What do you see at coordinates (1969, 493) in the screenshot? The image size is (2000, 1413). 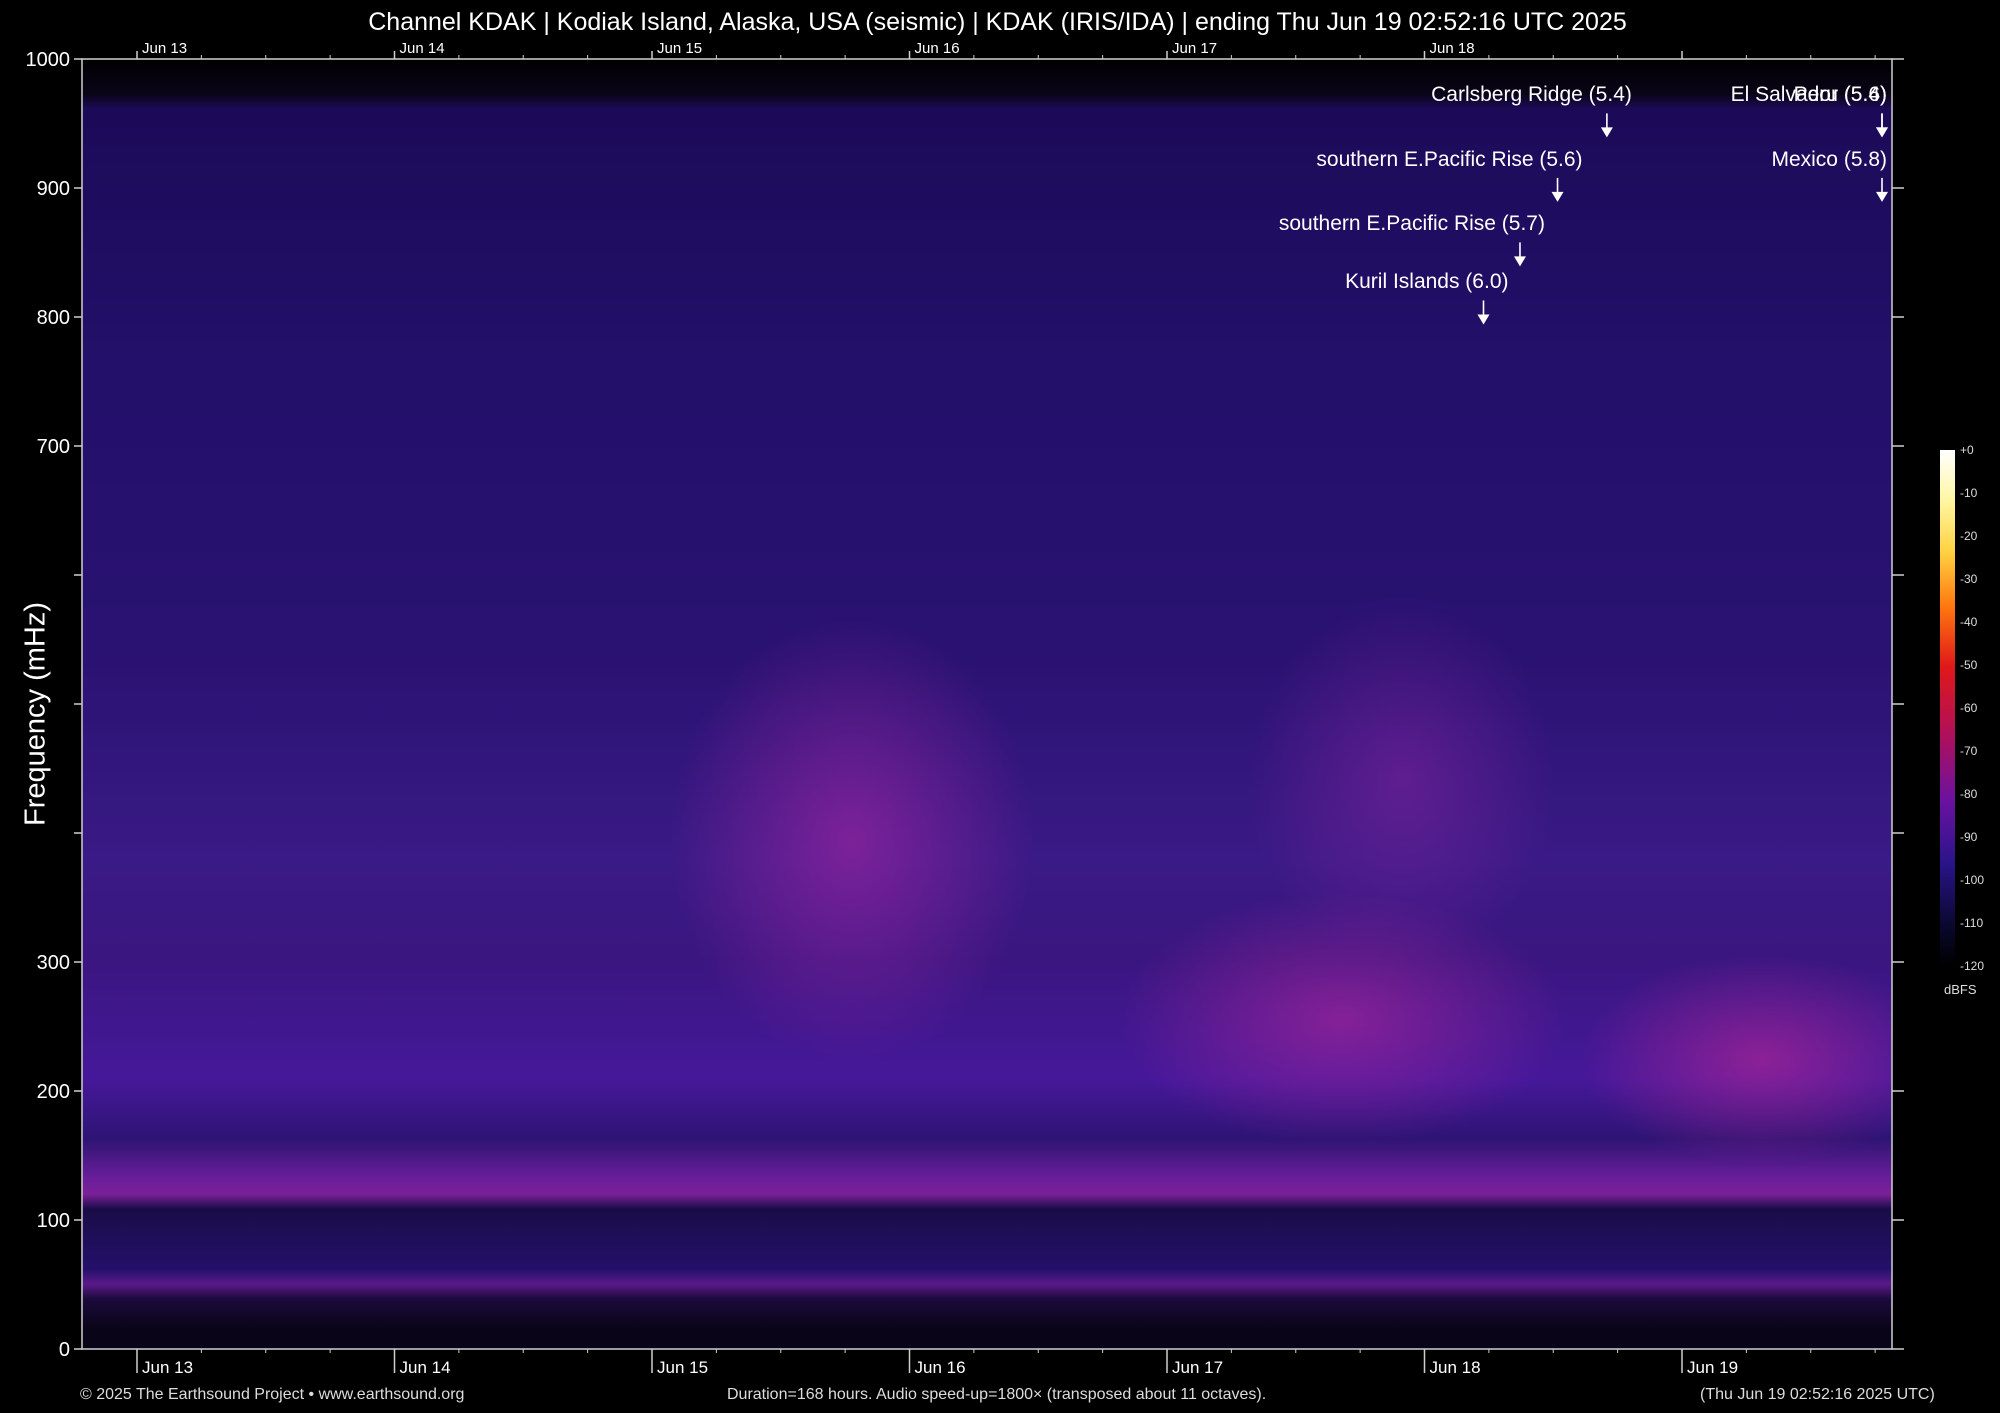 I see `colorbar-tick-label: -10` at bounding box center [1969, 493].